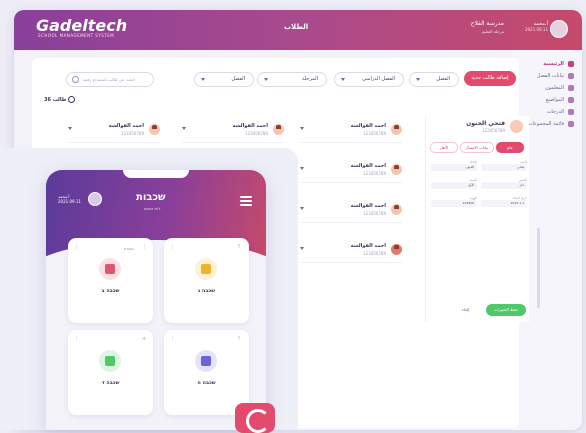 The height and width of the screenshot is (433, 586). Describe the element at coordinates (550, 76) in the screenshot. I see `sidebar-item-label: بيانات الفصل` at that location.